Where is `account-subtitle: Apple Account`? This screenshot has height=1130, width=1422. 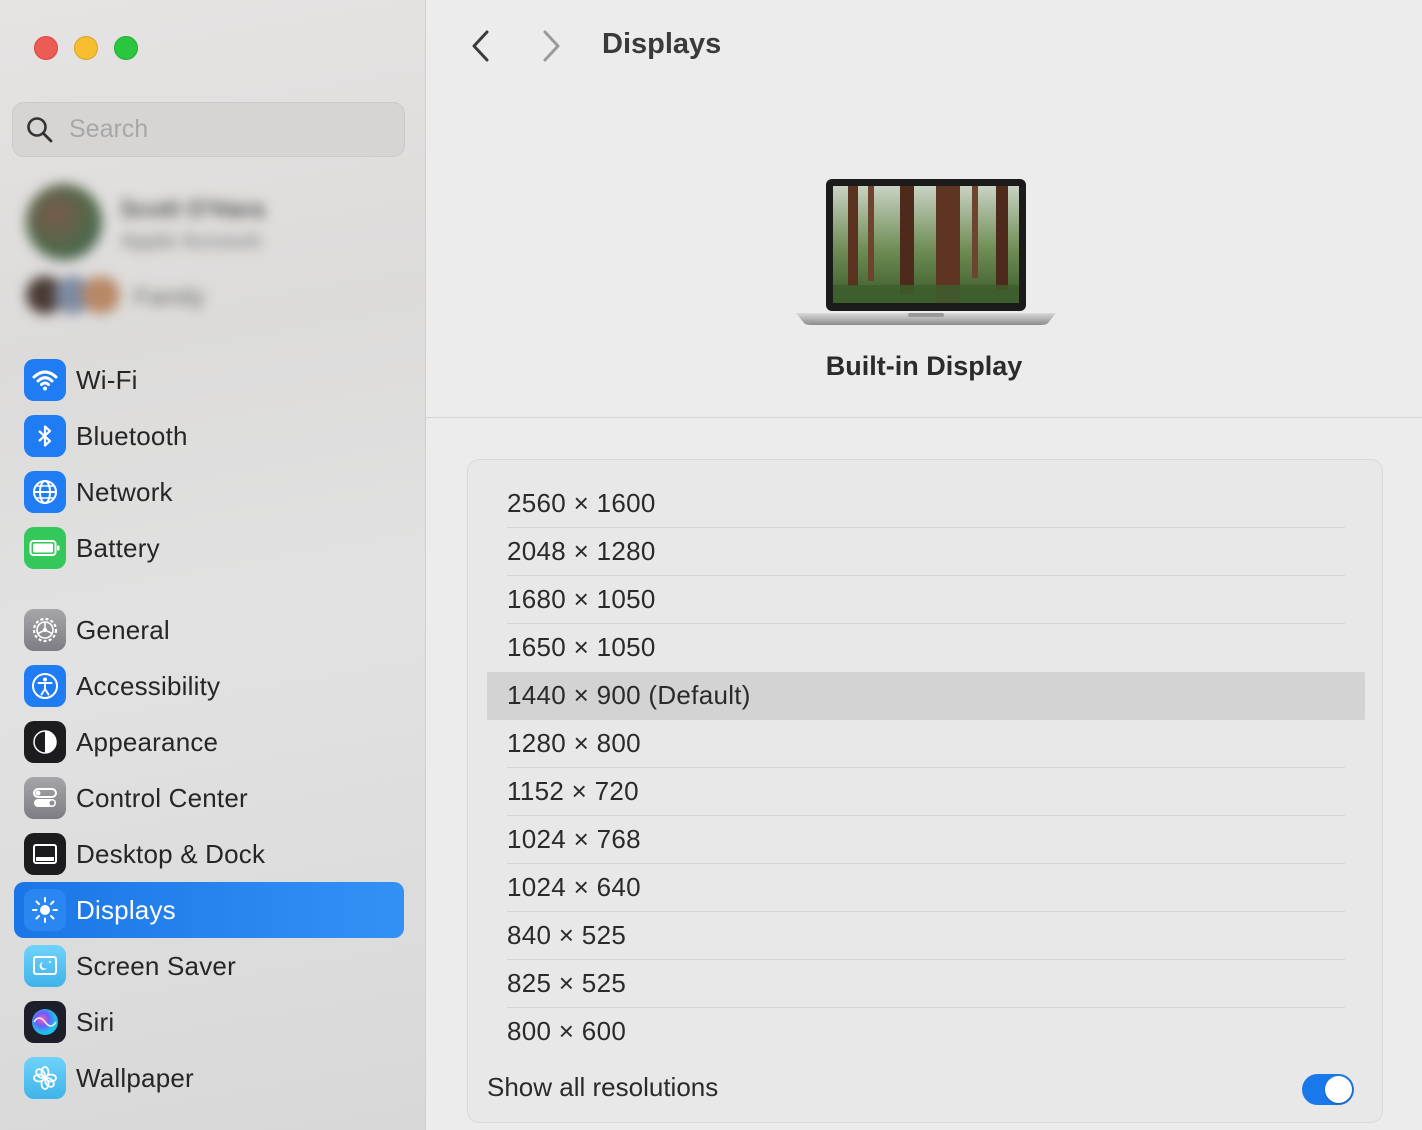
account-subtitle: Apple Account is located at coordinates (190, 240).